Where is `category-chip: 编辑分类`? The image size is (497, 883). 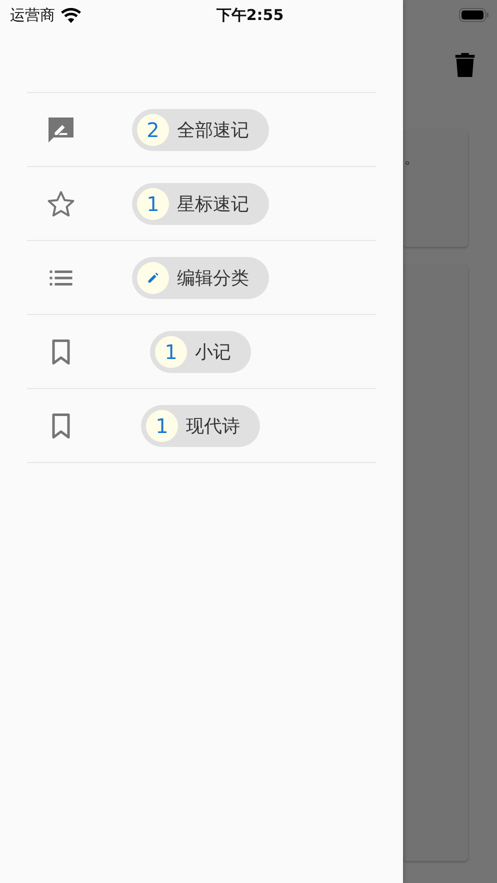 category-chip: 编辑分类 is located at coordinates (200, 277).